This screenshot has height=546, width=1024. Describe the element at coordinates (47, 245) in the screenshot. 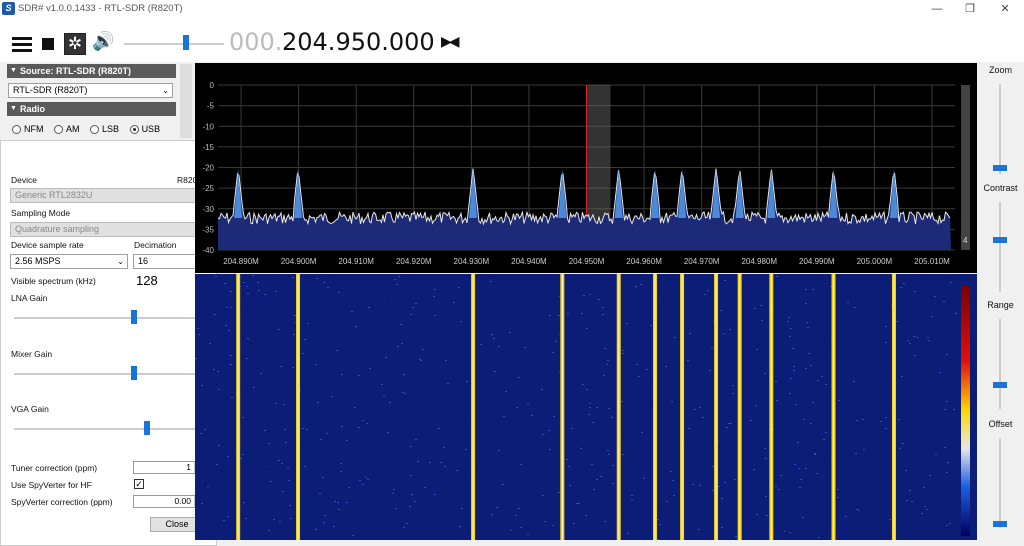

I see `sample-rate-label: Device sample rate` at that location.